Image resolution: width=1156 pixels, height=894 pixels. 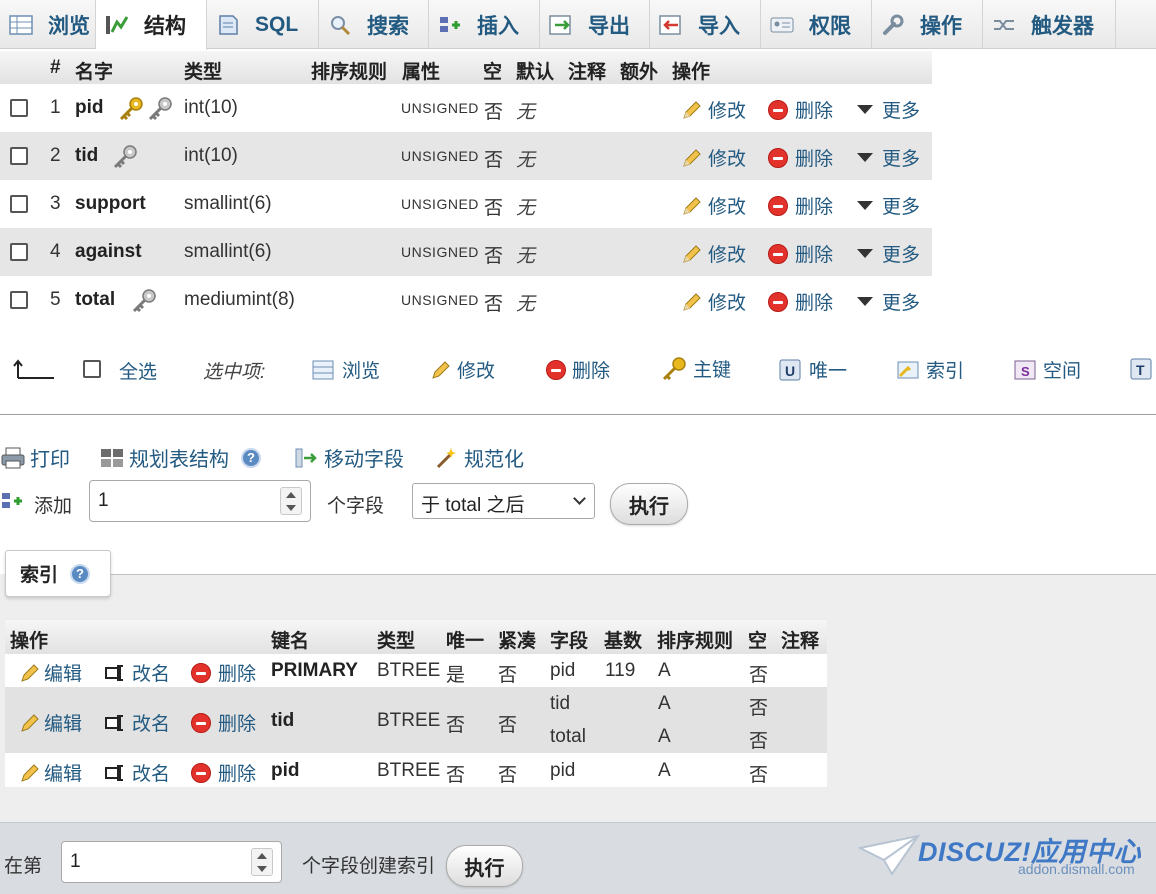 I want to click on tab-export: 导出, so click(x=595, y=24).